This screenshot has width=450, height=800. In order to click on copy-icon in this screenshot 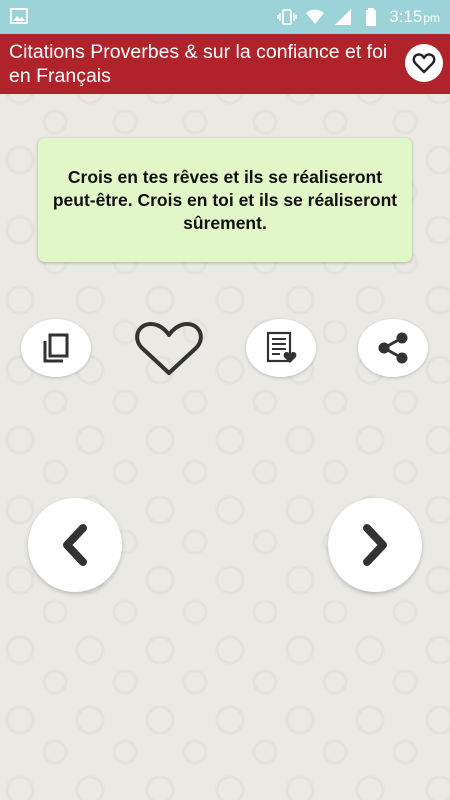, I will do `click(56, 348)`.